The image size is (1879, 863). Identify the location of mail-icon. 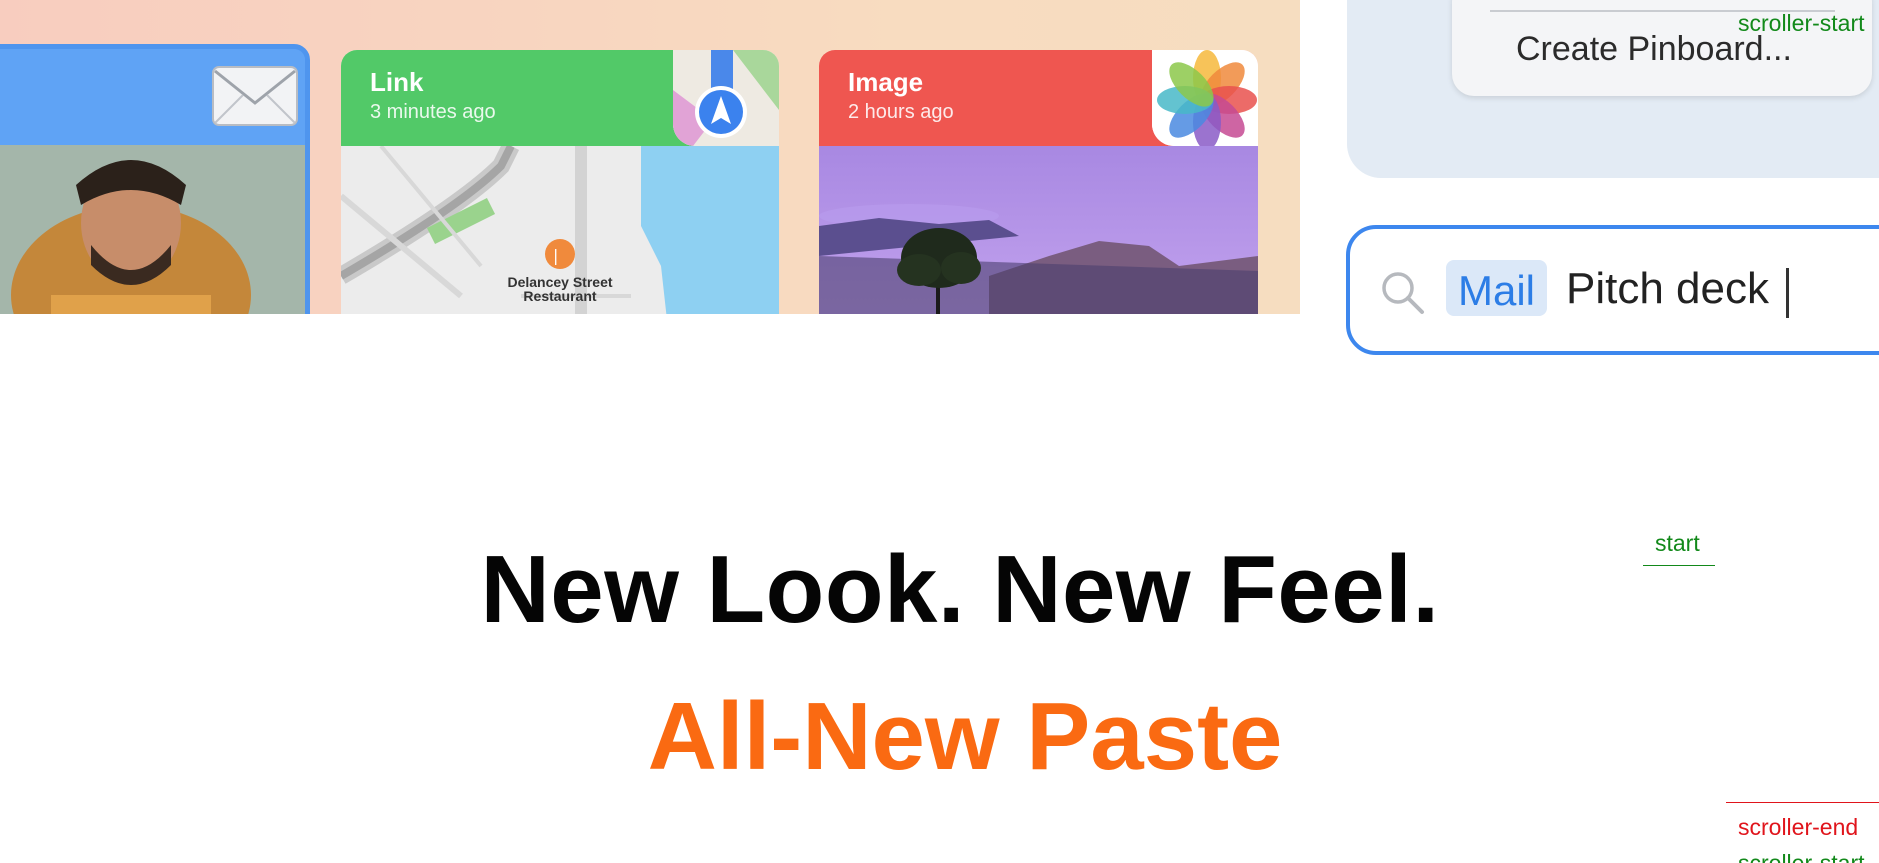
(252, 97).